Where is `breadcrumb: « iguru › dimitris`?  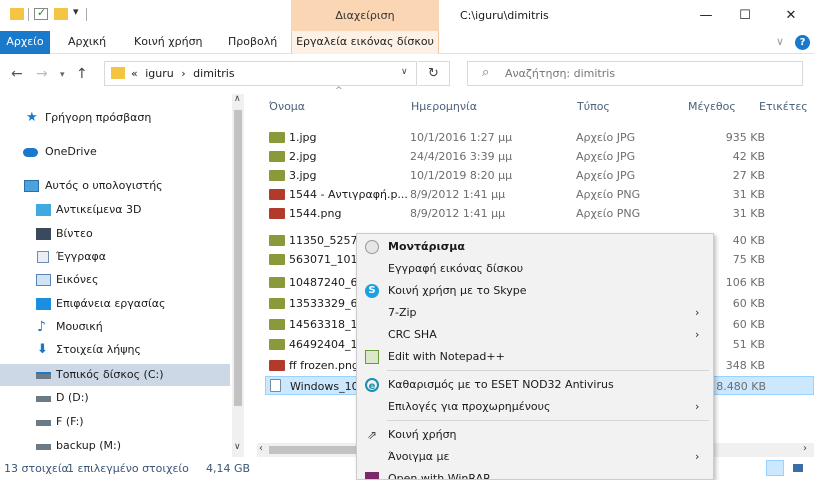
breadcrumb: « iguru › dimitris is located at coordinates (185, 73).